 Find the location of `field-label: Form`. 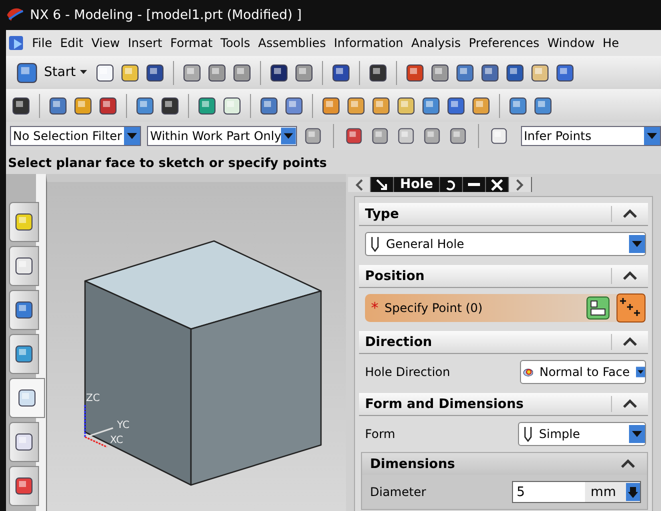

field-label: Form is located at coordinates (380, 434).